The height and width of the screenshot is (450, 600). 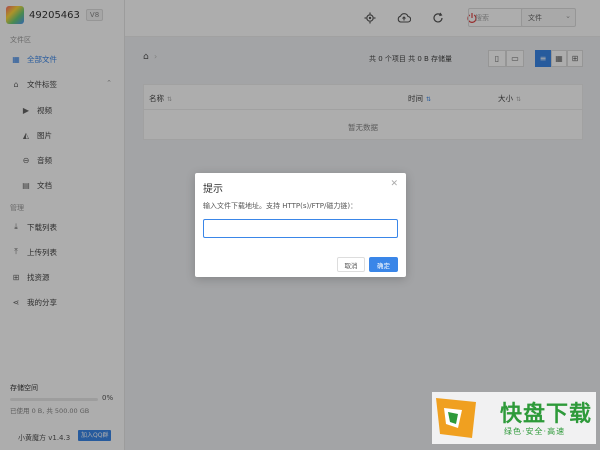 I want to click on download-url-dialog: 提示 ✕ 输入文件下载地址。支持 HTTP(s)/FTP/磁力链)： 取消 确定, so click(x=300, y=225).